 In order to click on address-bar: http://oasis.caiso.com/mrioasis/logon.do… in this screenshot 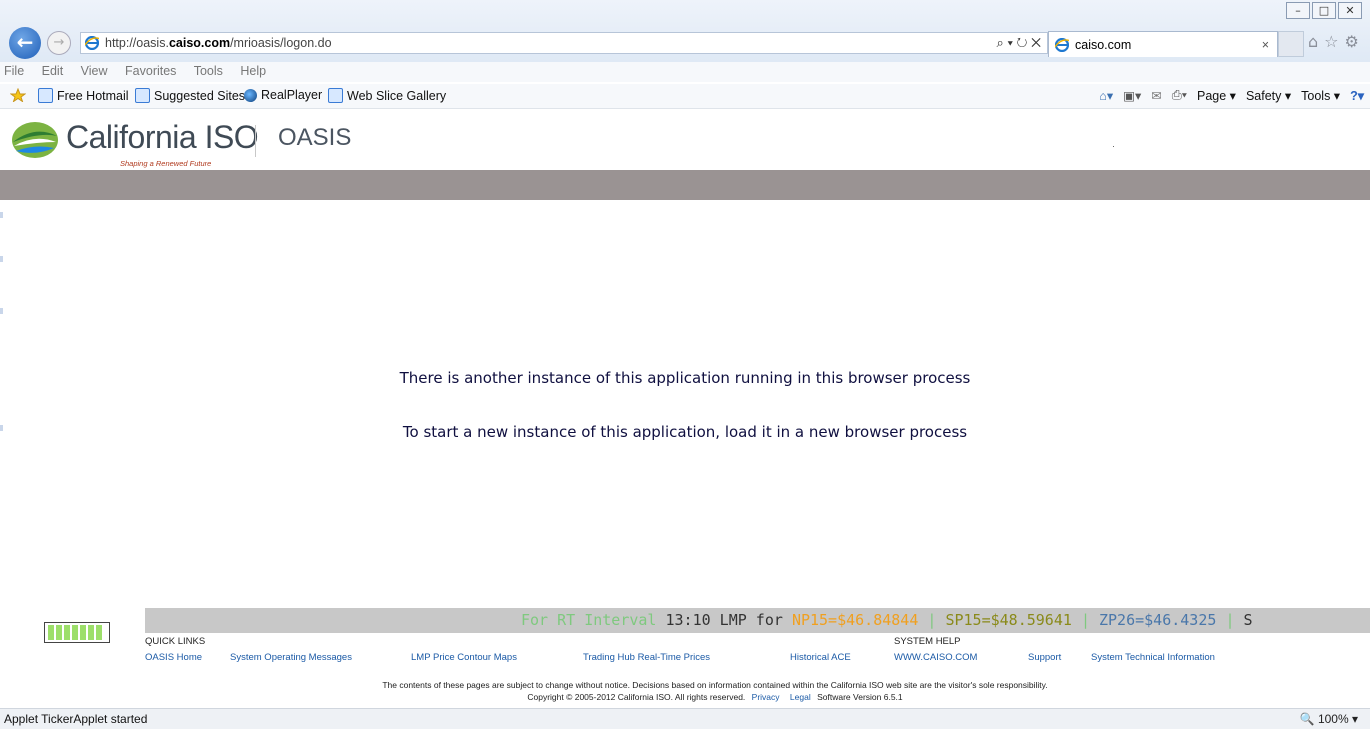, I will do `click(564, 43)`.